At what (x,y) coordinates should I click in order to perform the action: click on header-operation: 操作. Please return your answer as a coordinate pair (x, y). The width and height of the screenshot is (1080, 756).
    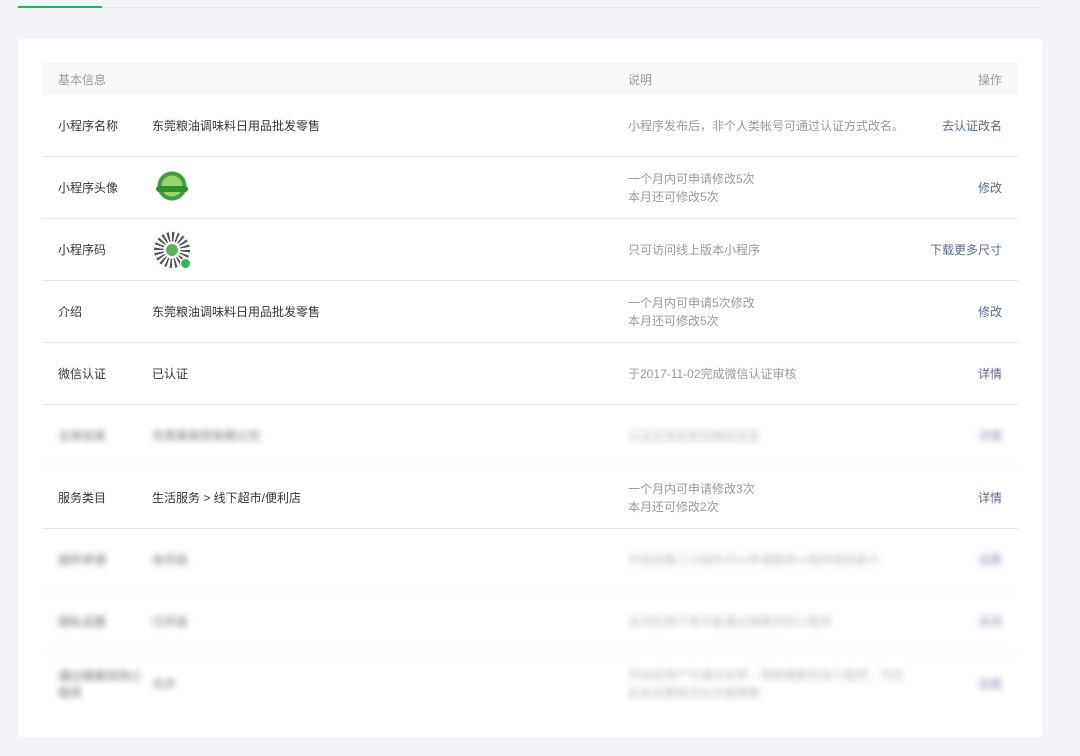
    Looking at the image, I should click on (989, 79).